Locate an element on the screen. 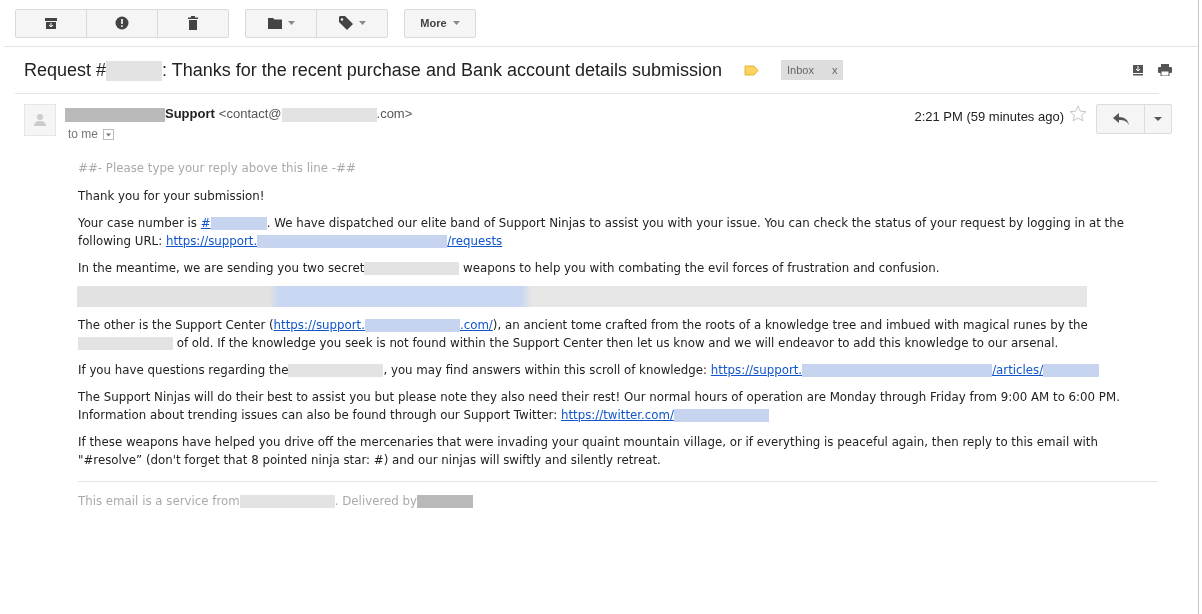  reply-icon is located at coordinates (1120, 119).